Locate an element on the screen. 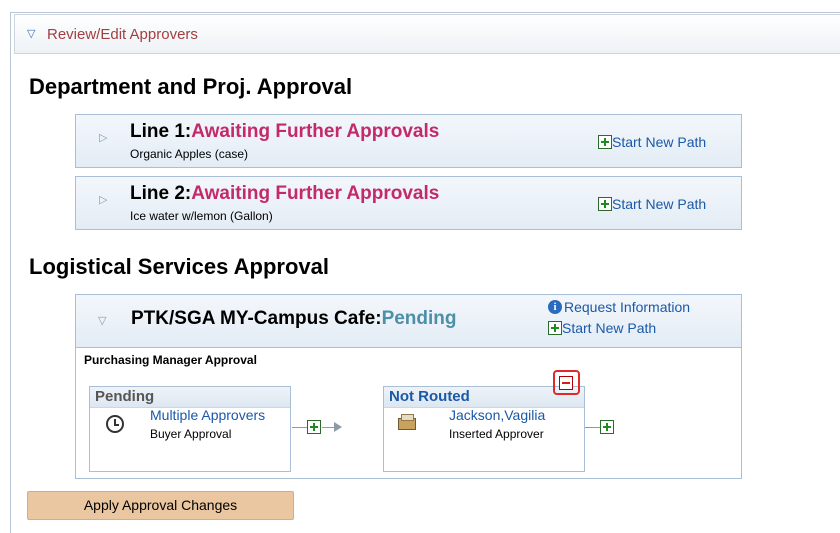 Image resolution: width=840 pixels, height=533 pixels. line-2-title: Line 2:Awaiting Further Approvals is located at coordinates (285, 193).